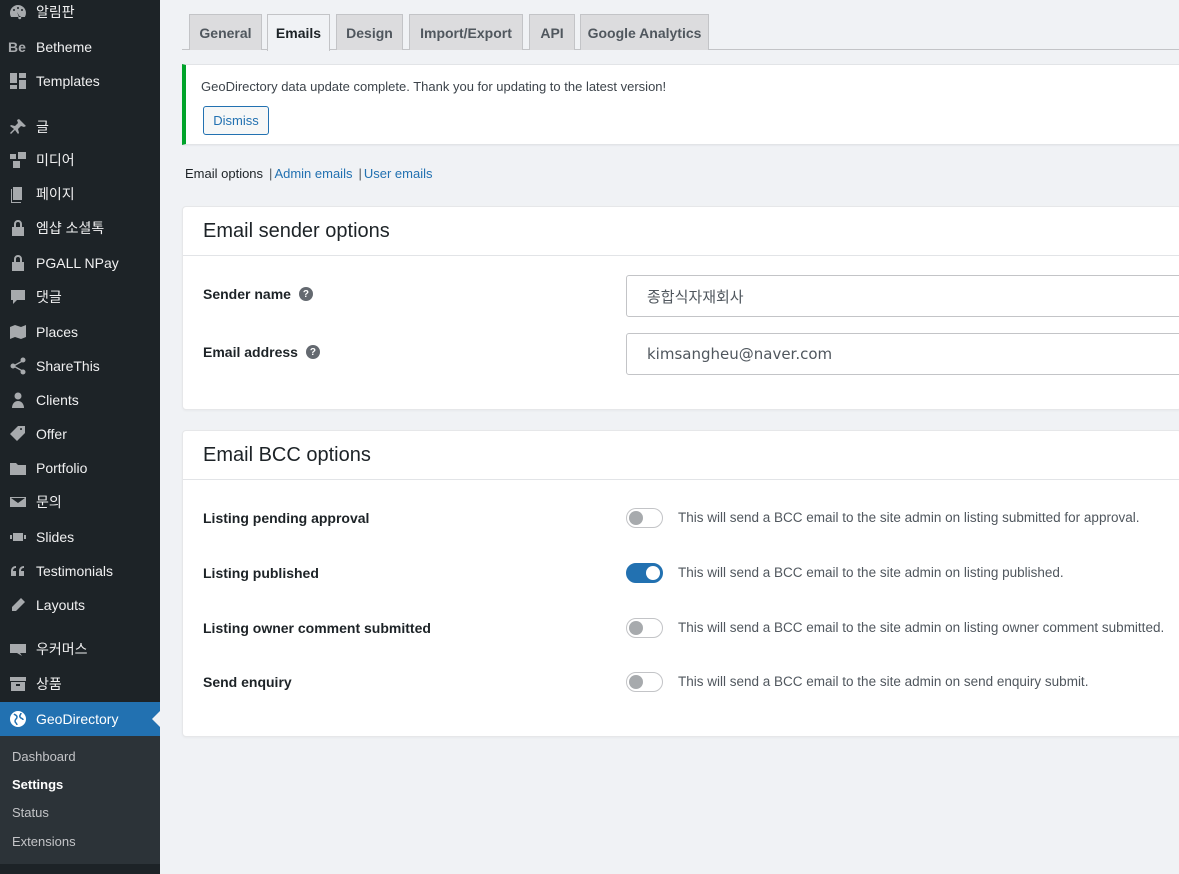  I want to click on sidebar-item: Templates, so click(80, 81).